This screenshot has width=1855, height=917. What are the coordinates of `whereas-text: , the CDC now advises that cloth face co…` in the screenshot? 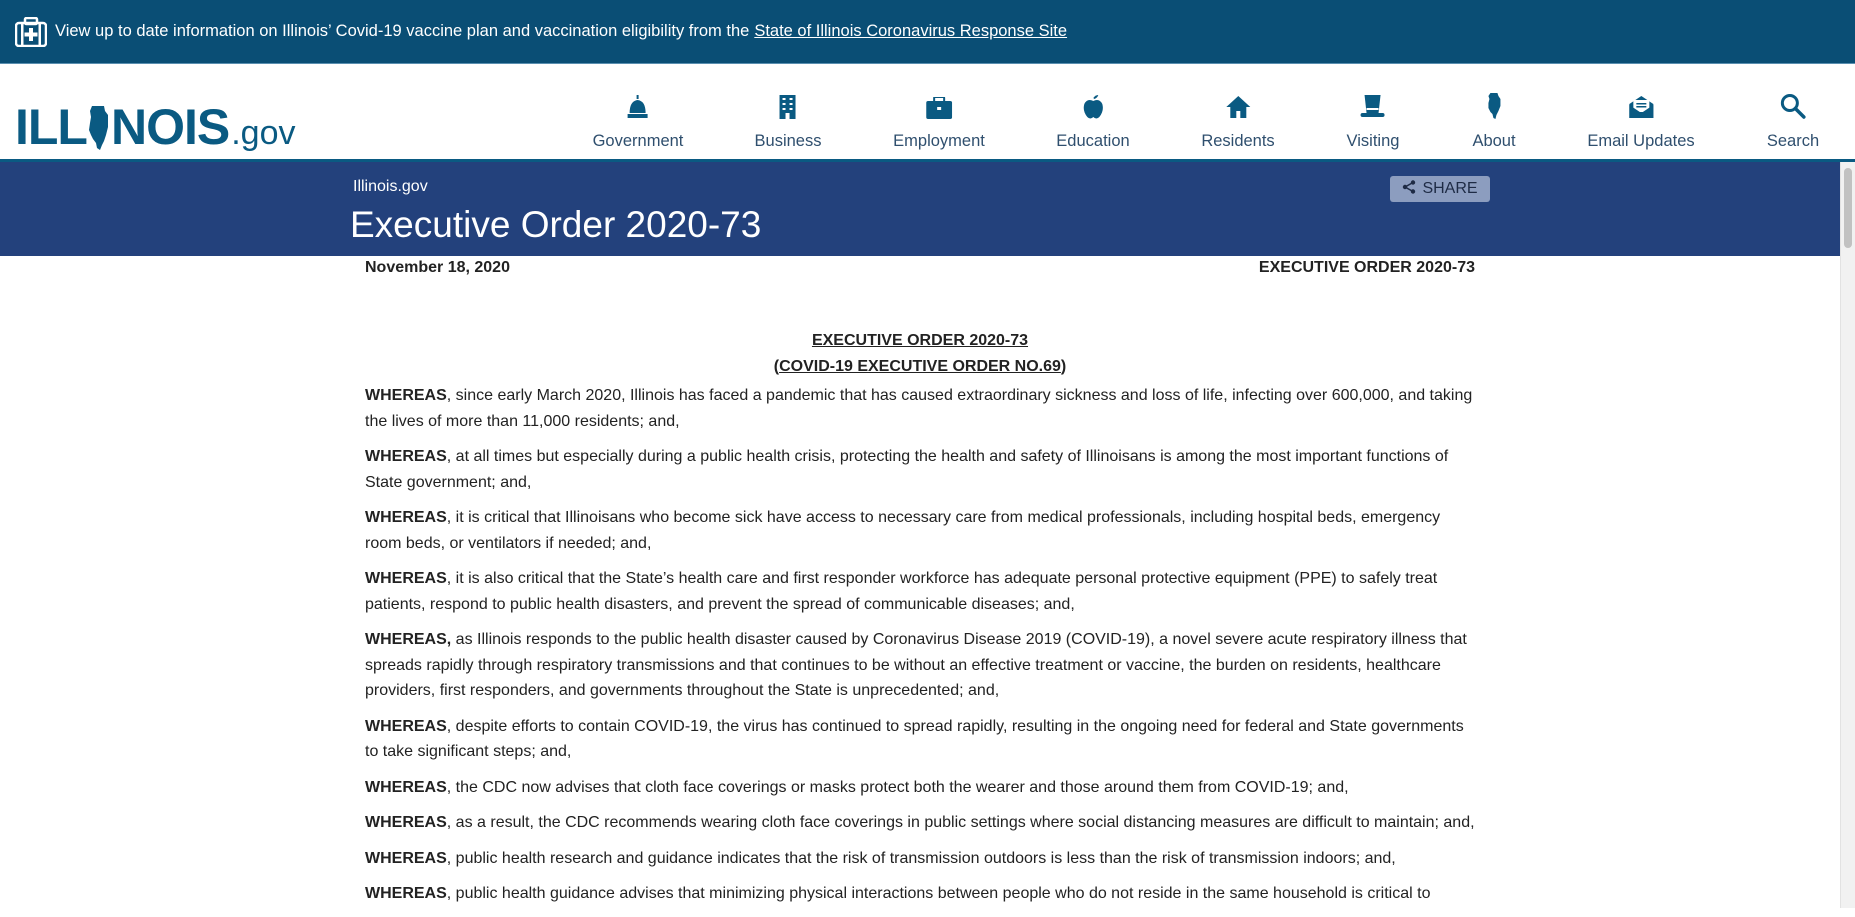 It's located at (897, 787).